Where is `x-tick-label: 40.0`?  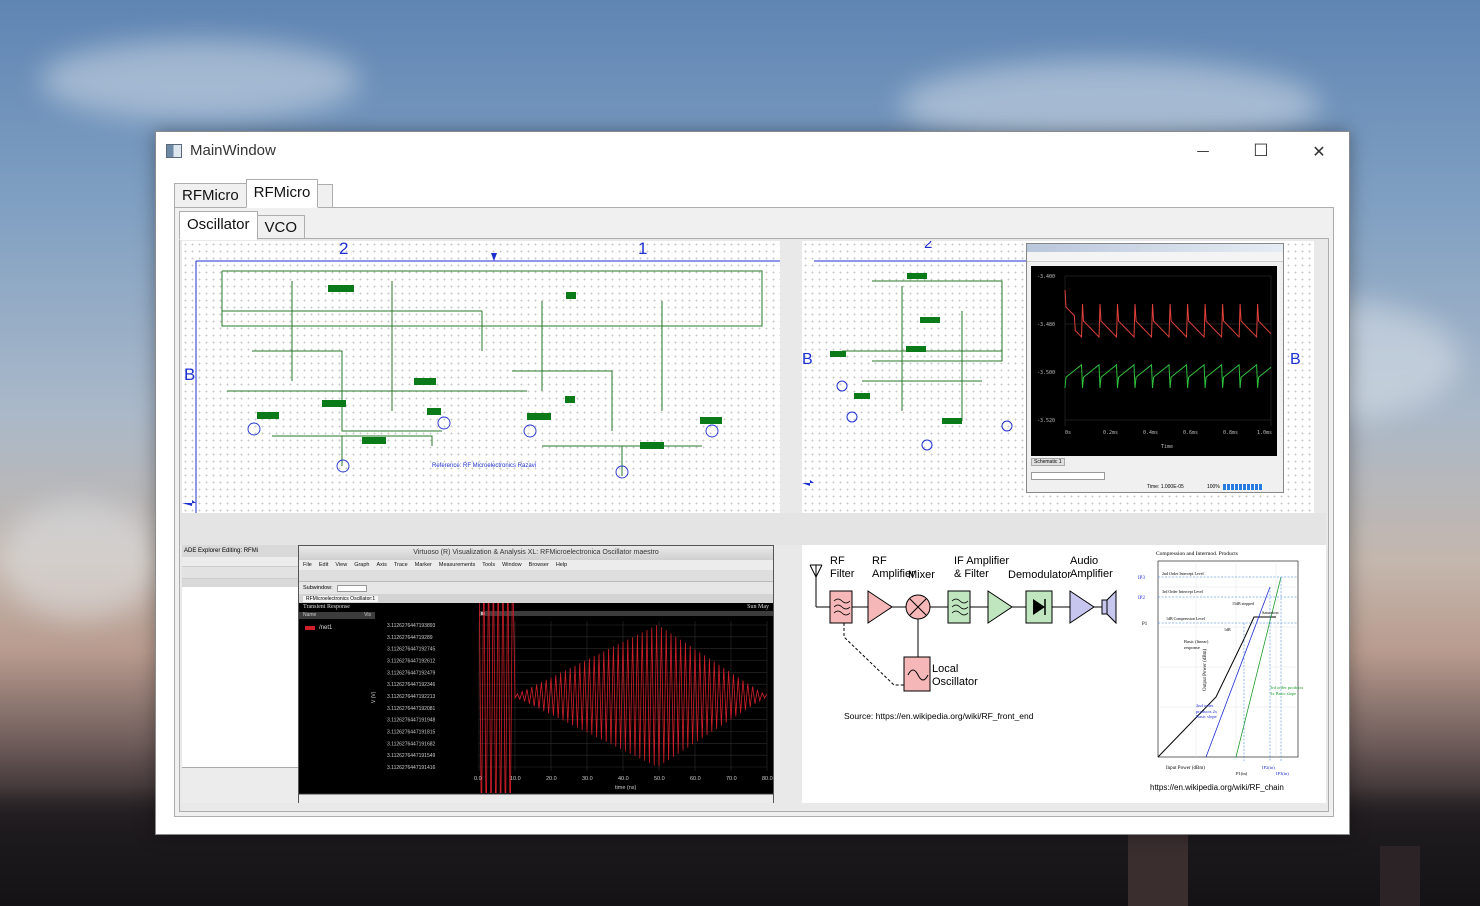
x-tick-label: 40.0 is located at coordinates (623, 779).